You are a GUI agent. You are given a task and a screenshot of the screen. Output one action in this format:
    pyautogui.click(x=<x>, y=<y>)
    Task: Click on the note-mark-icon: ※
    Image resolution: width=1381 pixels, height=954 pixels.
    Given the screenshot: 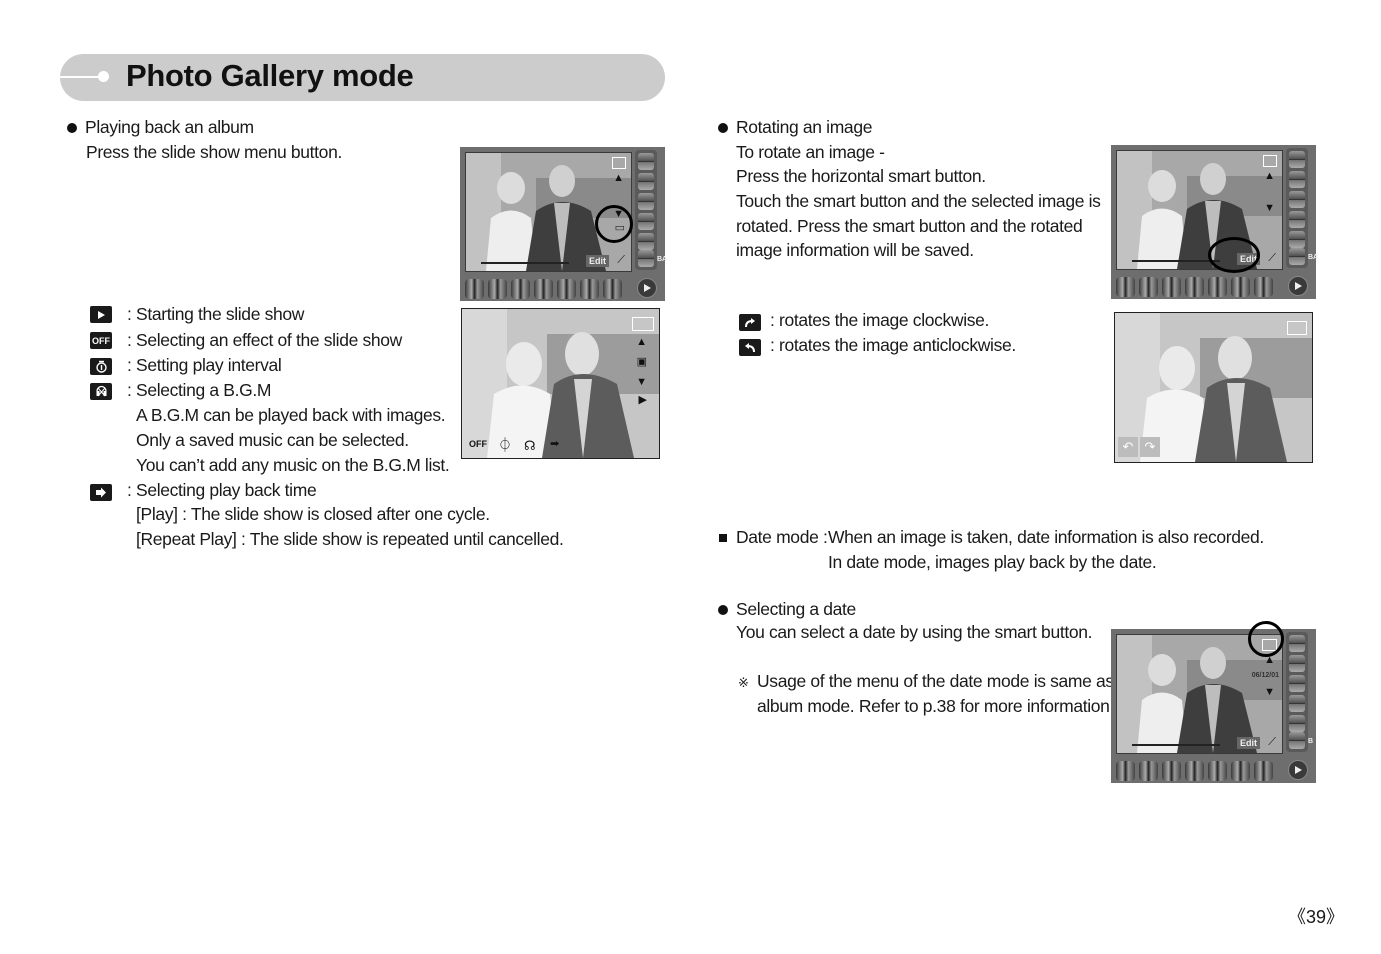 What is the action you would take?
    pyautogui.click(x=743, y=682)
    